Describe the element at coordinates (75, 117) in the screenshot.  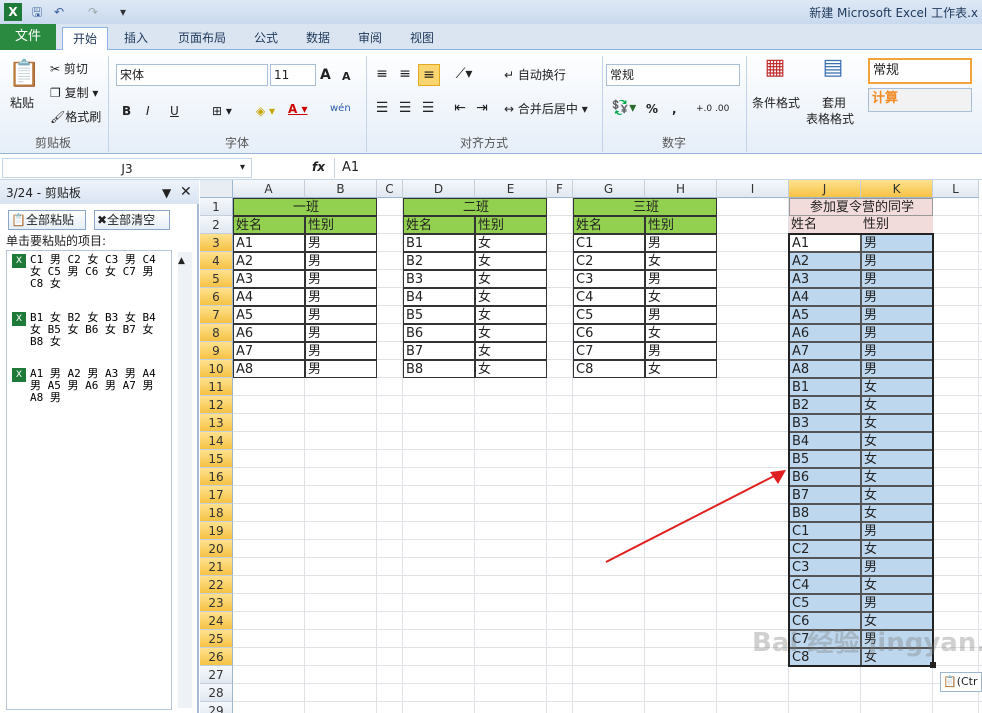
I see `format-painter-button: 🖌格式刷` at that location.